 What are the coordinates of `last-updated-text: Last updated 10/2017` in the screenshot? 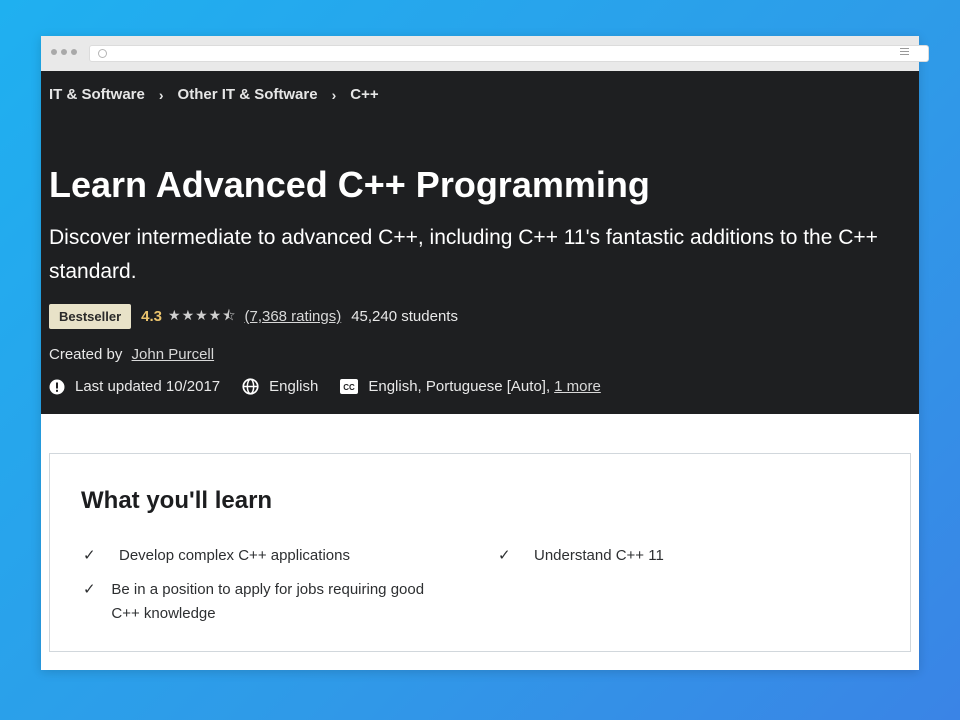 It's located at (148, 386).